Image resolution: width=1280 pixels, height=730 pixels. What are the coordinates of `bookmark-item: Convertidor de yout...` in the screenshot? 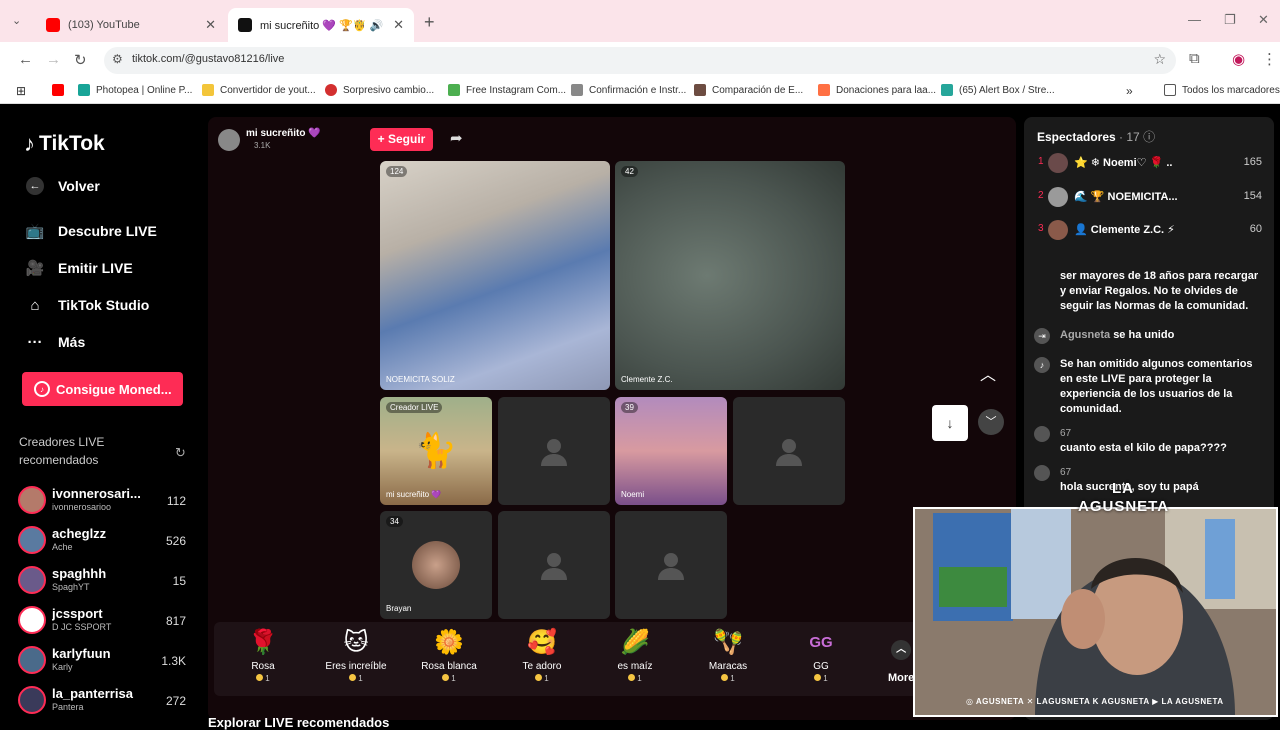 It's located at (259, 90).